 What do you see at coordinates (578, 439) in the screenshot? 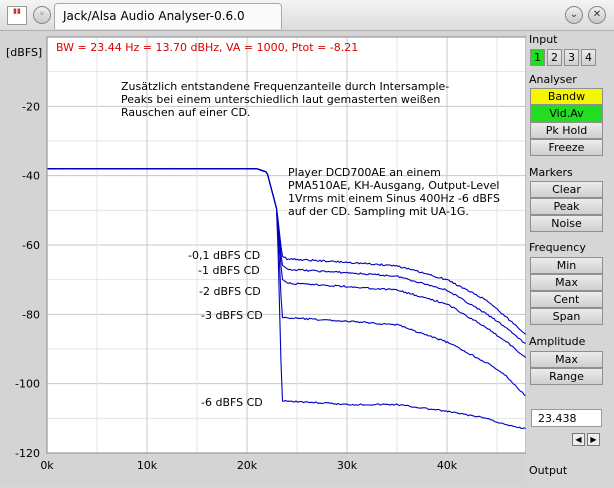
I see `decrease-arrow-icon: ◀` at bounding box center [578, 439].